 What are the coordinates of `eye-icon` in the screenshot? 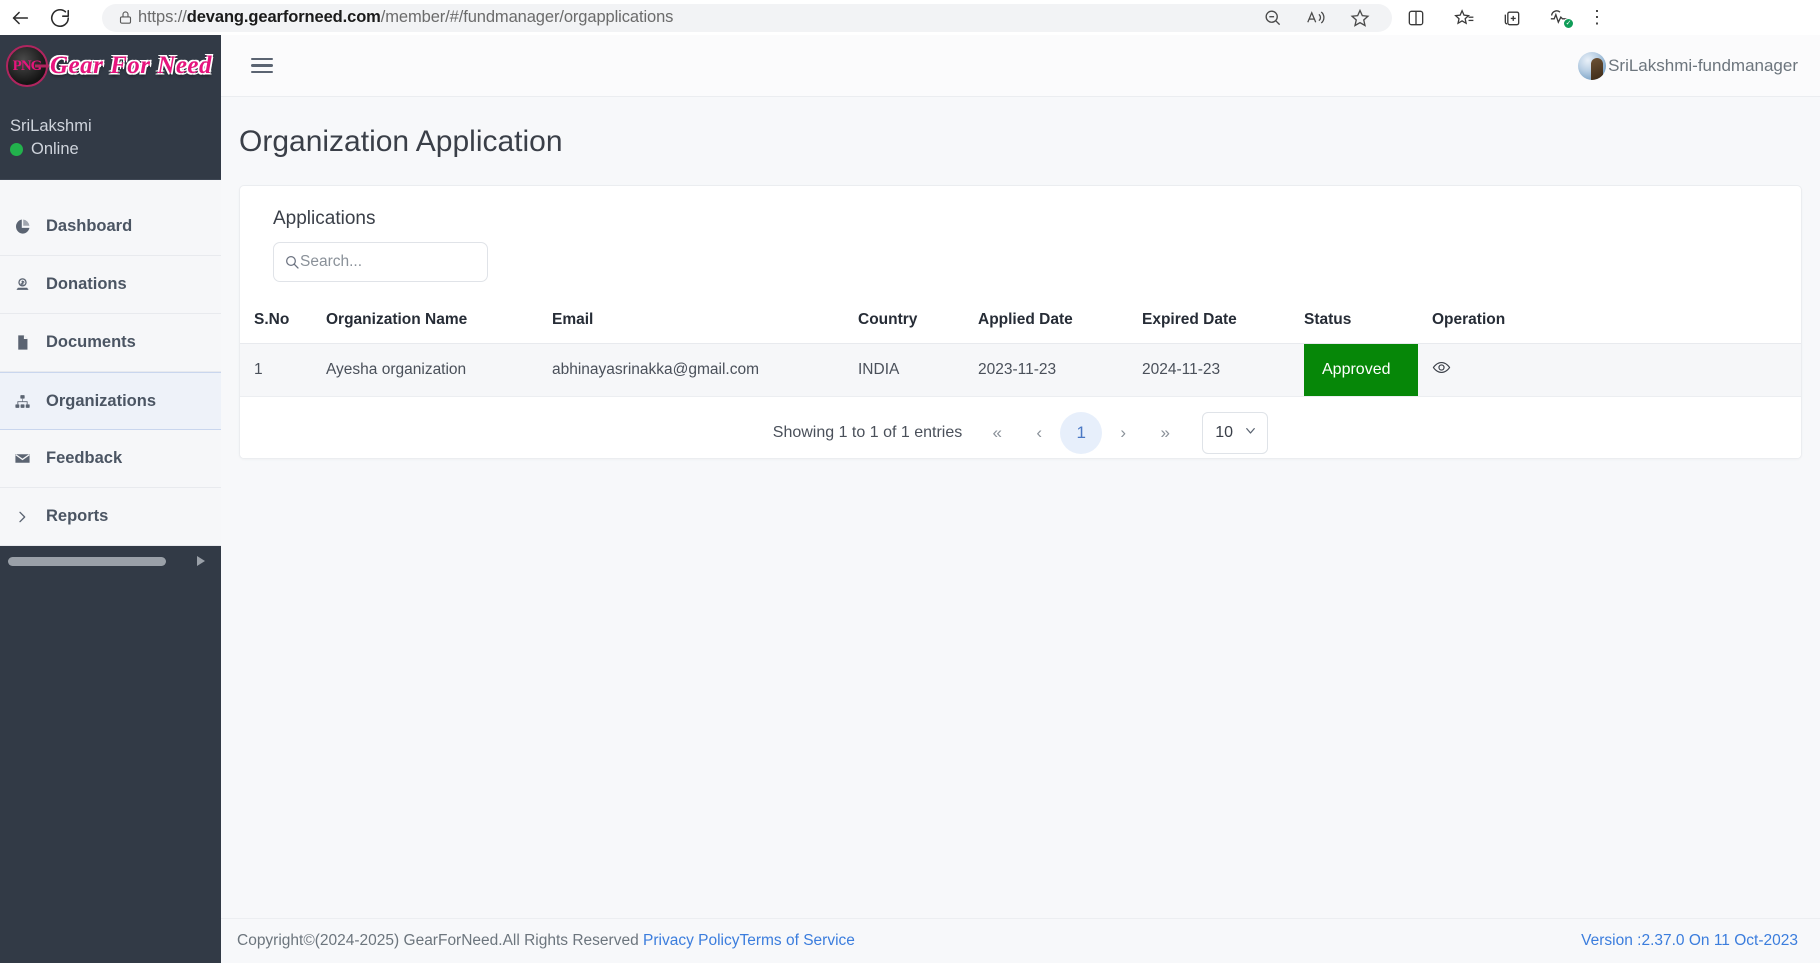 It's located at (1441, 367).